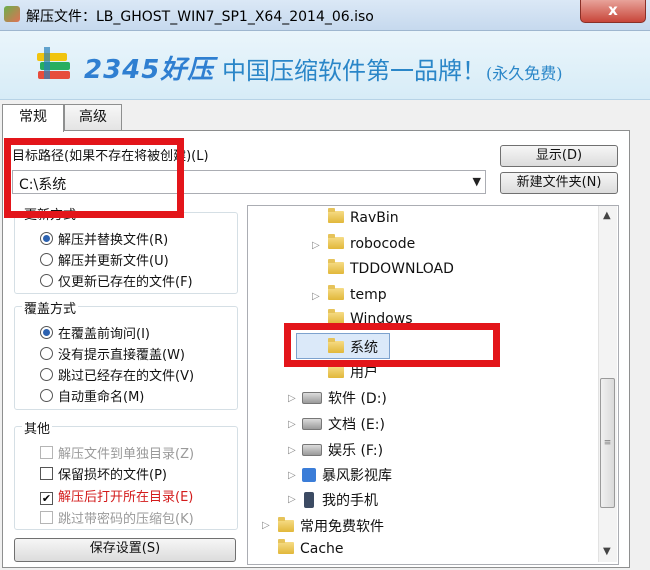  I want to click on save-settings-button: 保存设置(S), so click(125, 550).